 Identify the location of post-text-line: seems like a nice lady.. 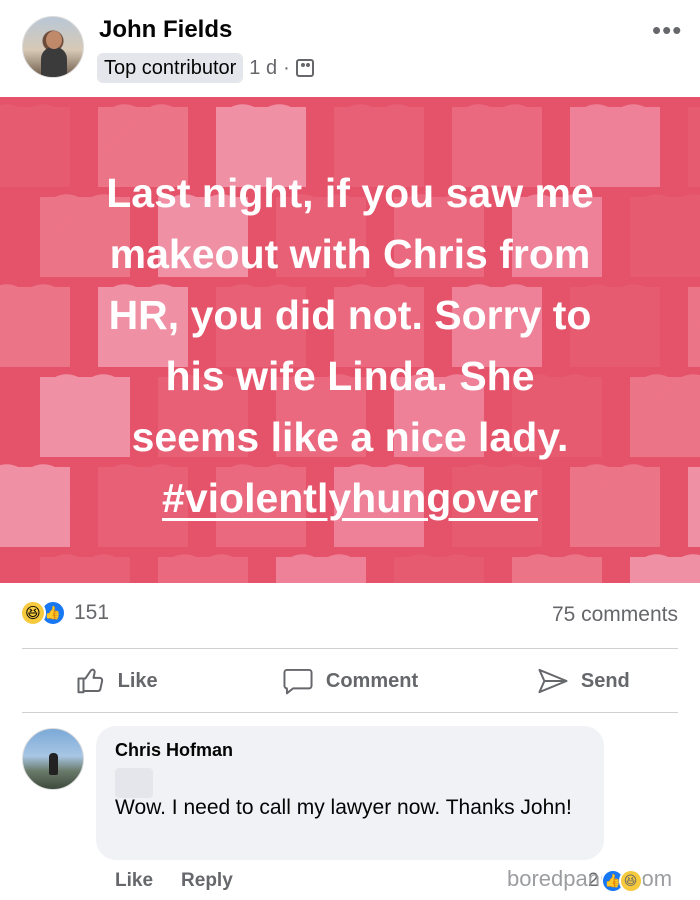
(350, 437).